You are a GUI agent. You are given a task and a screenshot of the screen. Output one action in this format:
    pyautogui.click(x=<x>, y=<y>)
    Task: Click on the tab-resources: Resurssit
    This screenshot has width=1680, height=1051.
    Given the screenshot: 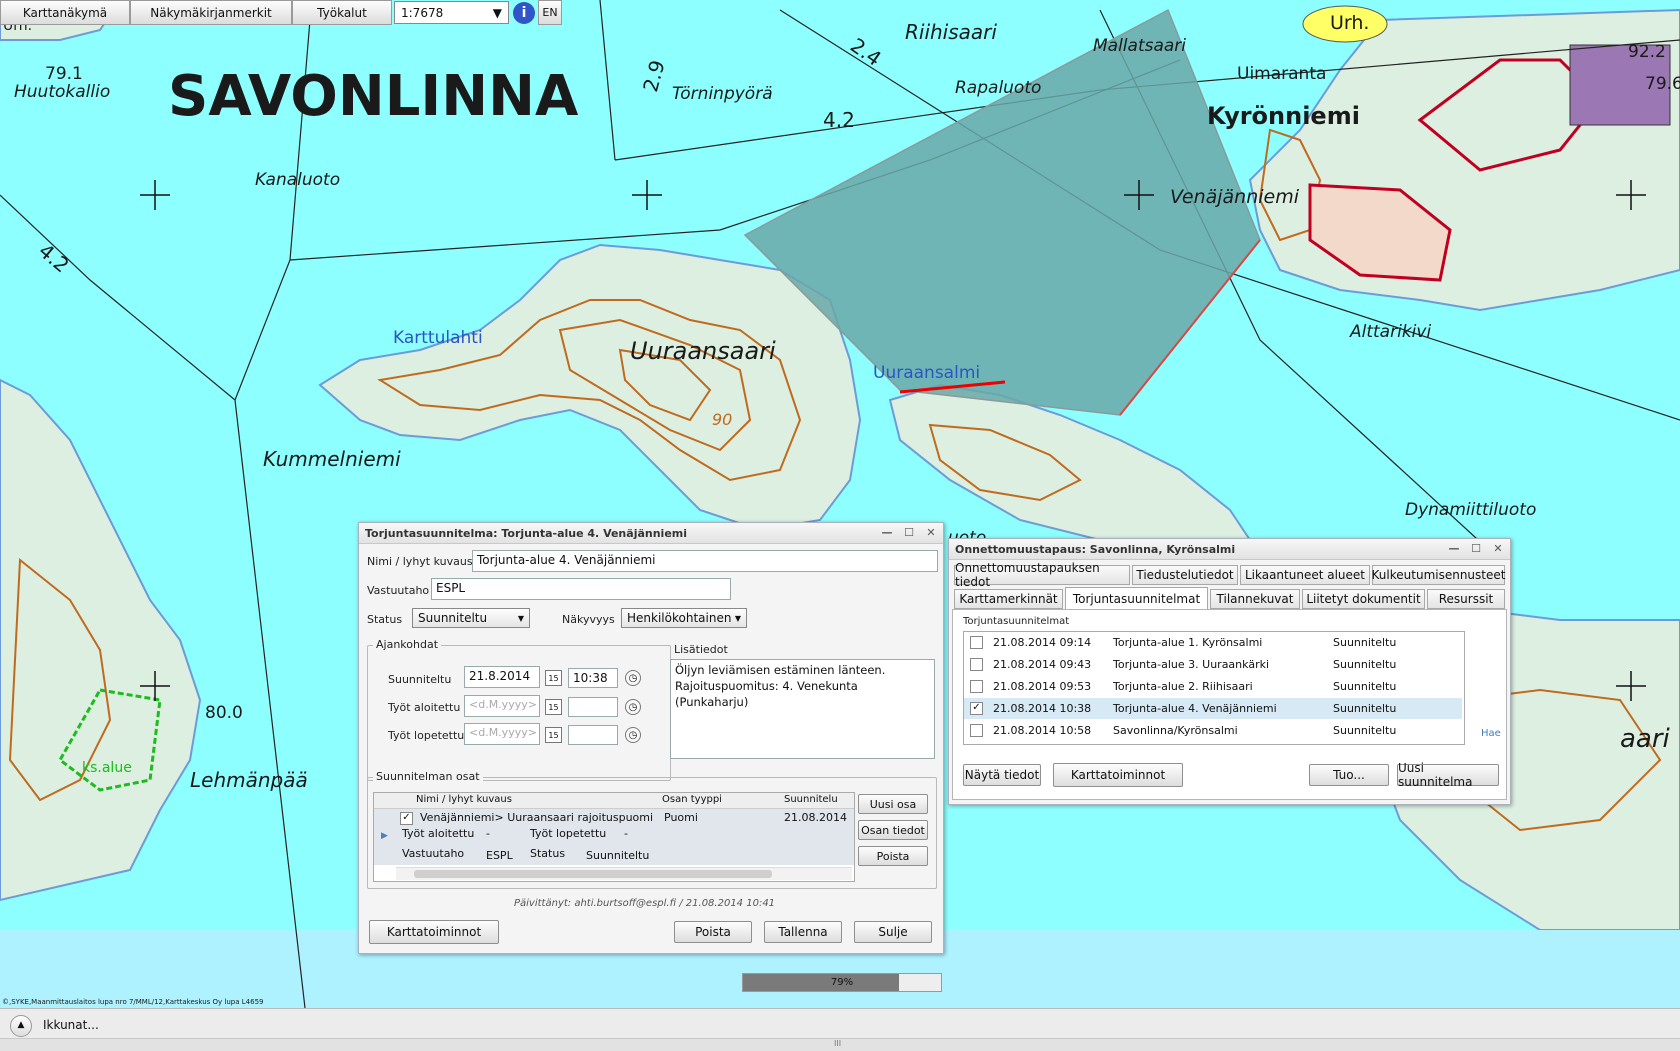 What is the action you would take?
    pyautogui.click(x=1466, y=599)
    